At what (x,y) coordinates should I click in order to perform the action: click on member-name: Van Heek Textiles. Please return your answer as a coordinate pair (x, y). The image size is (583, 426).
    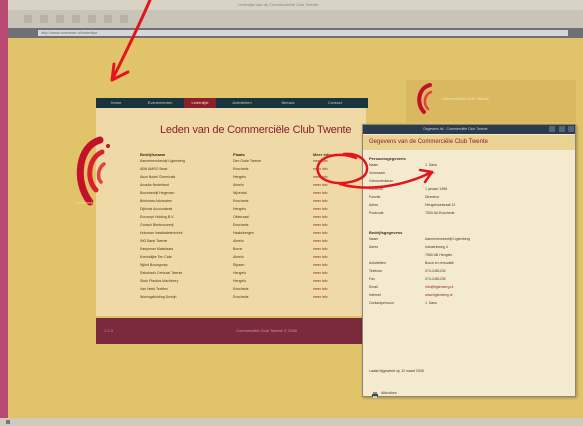
    Looking at the image, I should click on (154, 289).